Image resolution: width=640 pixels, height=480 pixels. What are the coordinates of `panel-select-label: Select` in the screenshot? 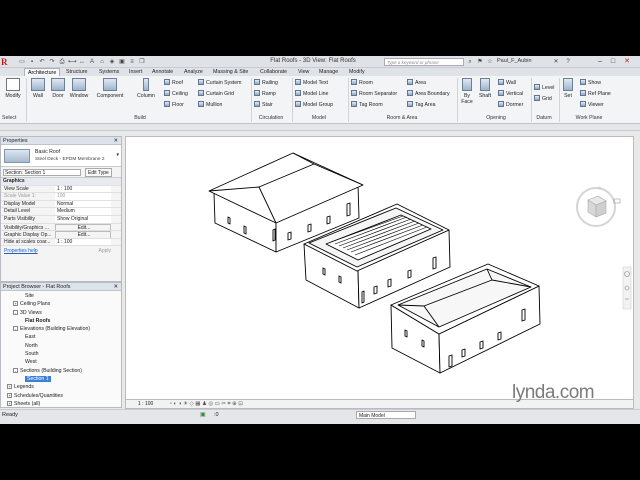 It's located at (13, 118).